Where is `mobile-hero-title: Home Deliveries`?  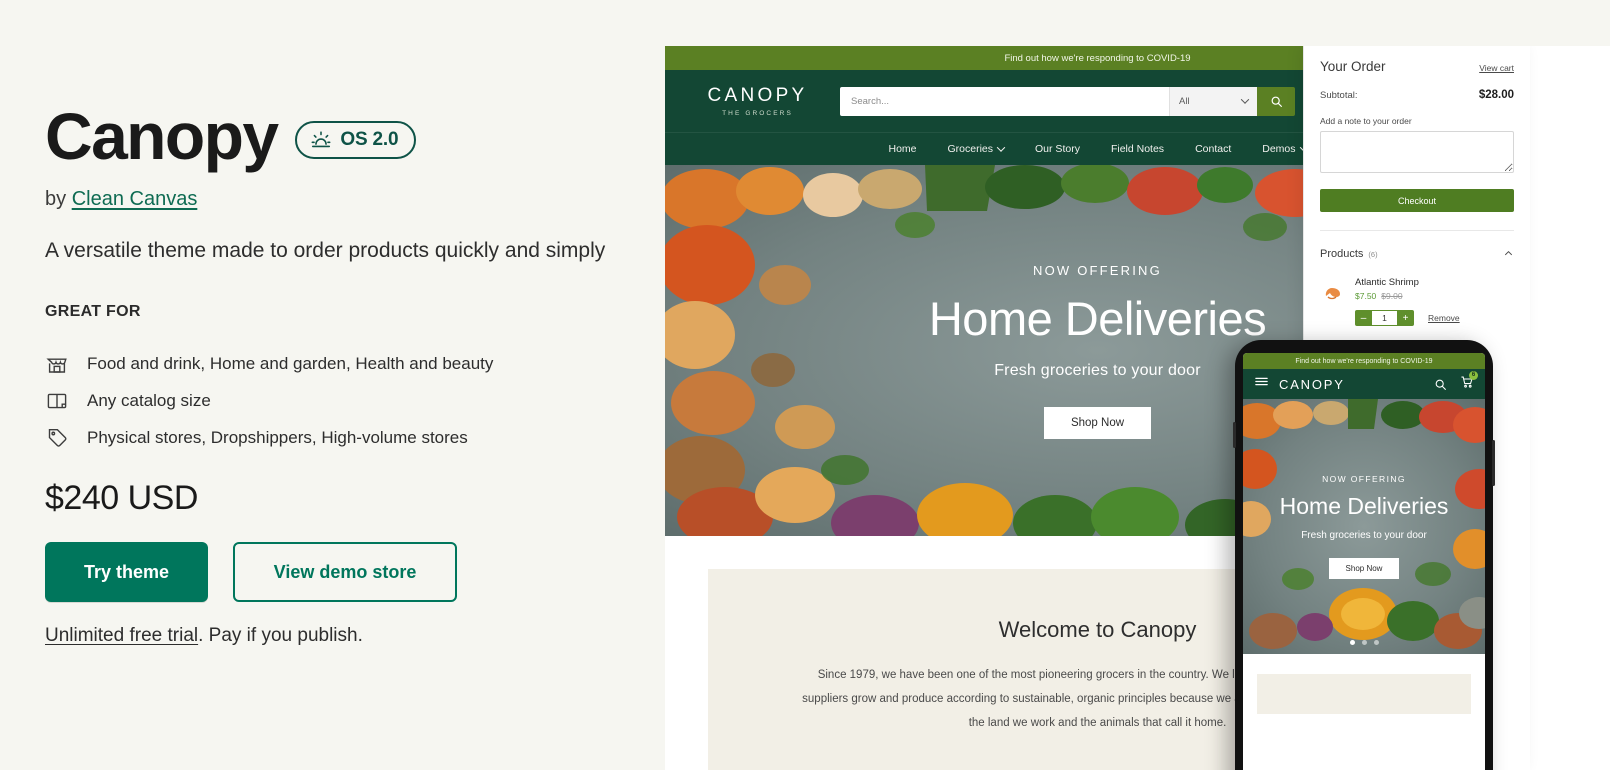
mobile-hero-title: Home Deliveries is located at coordinates (1364, 506).